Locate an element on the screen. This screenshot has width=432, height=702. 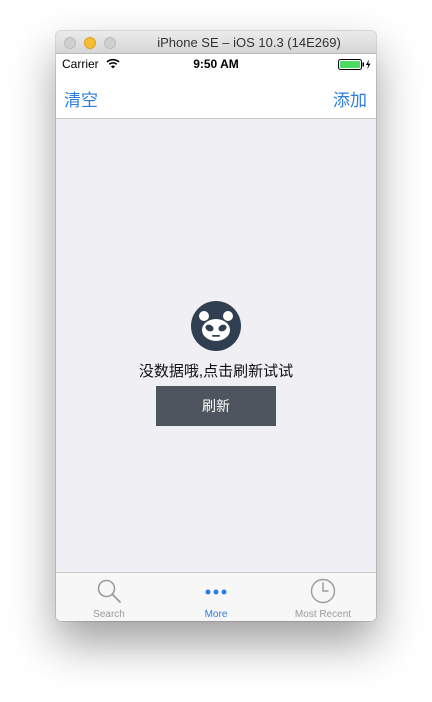
tab-more: More is located at coordinates (216, 597).